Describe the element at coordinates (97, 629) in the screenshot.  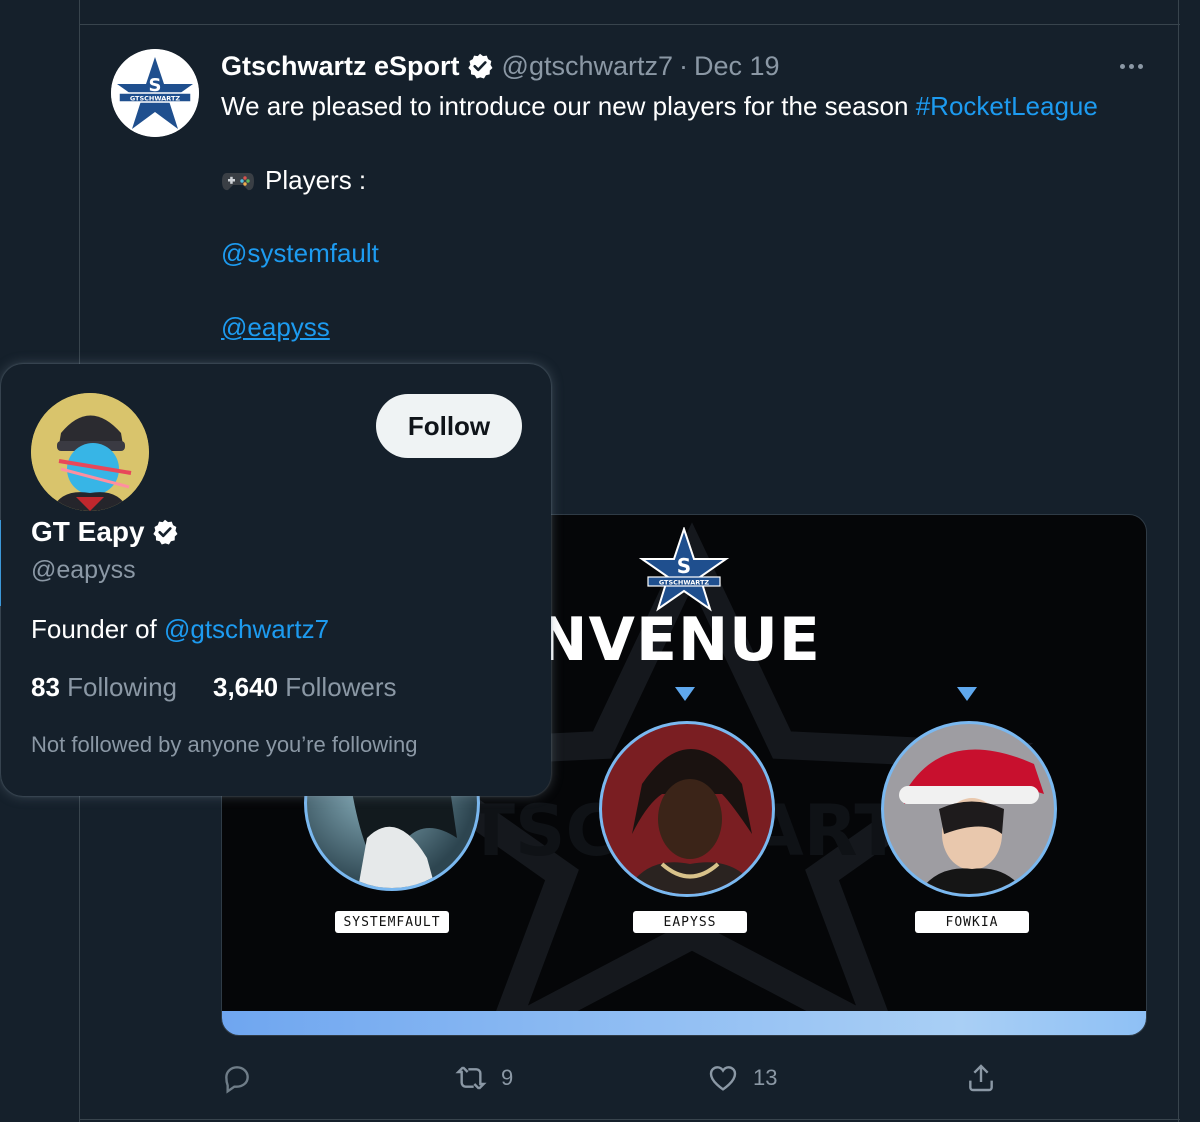
I see `bio-text: Founder of` at that location.